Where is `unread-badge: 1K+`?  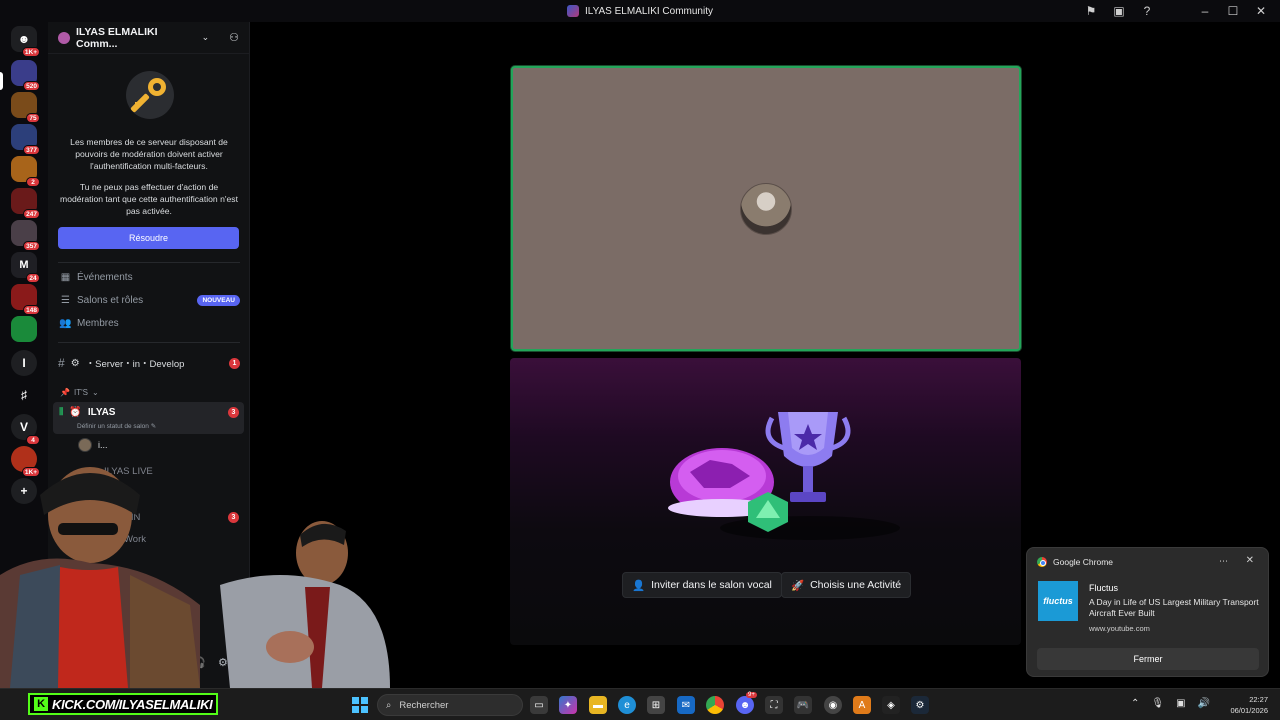
unread-badge: 1K+ is located at coordinates (30, 52).